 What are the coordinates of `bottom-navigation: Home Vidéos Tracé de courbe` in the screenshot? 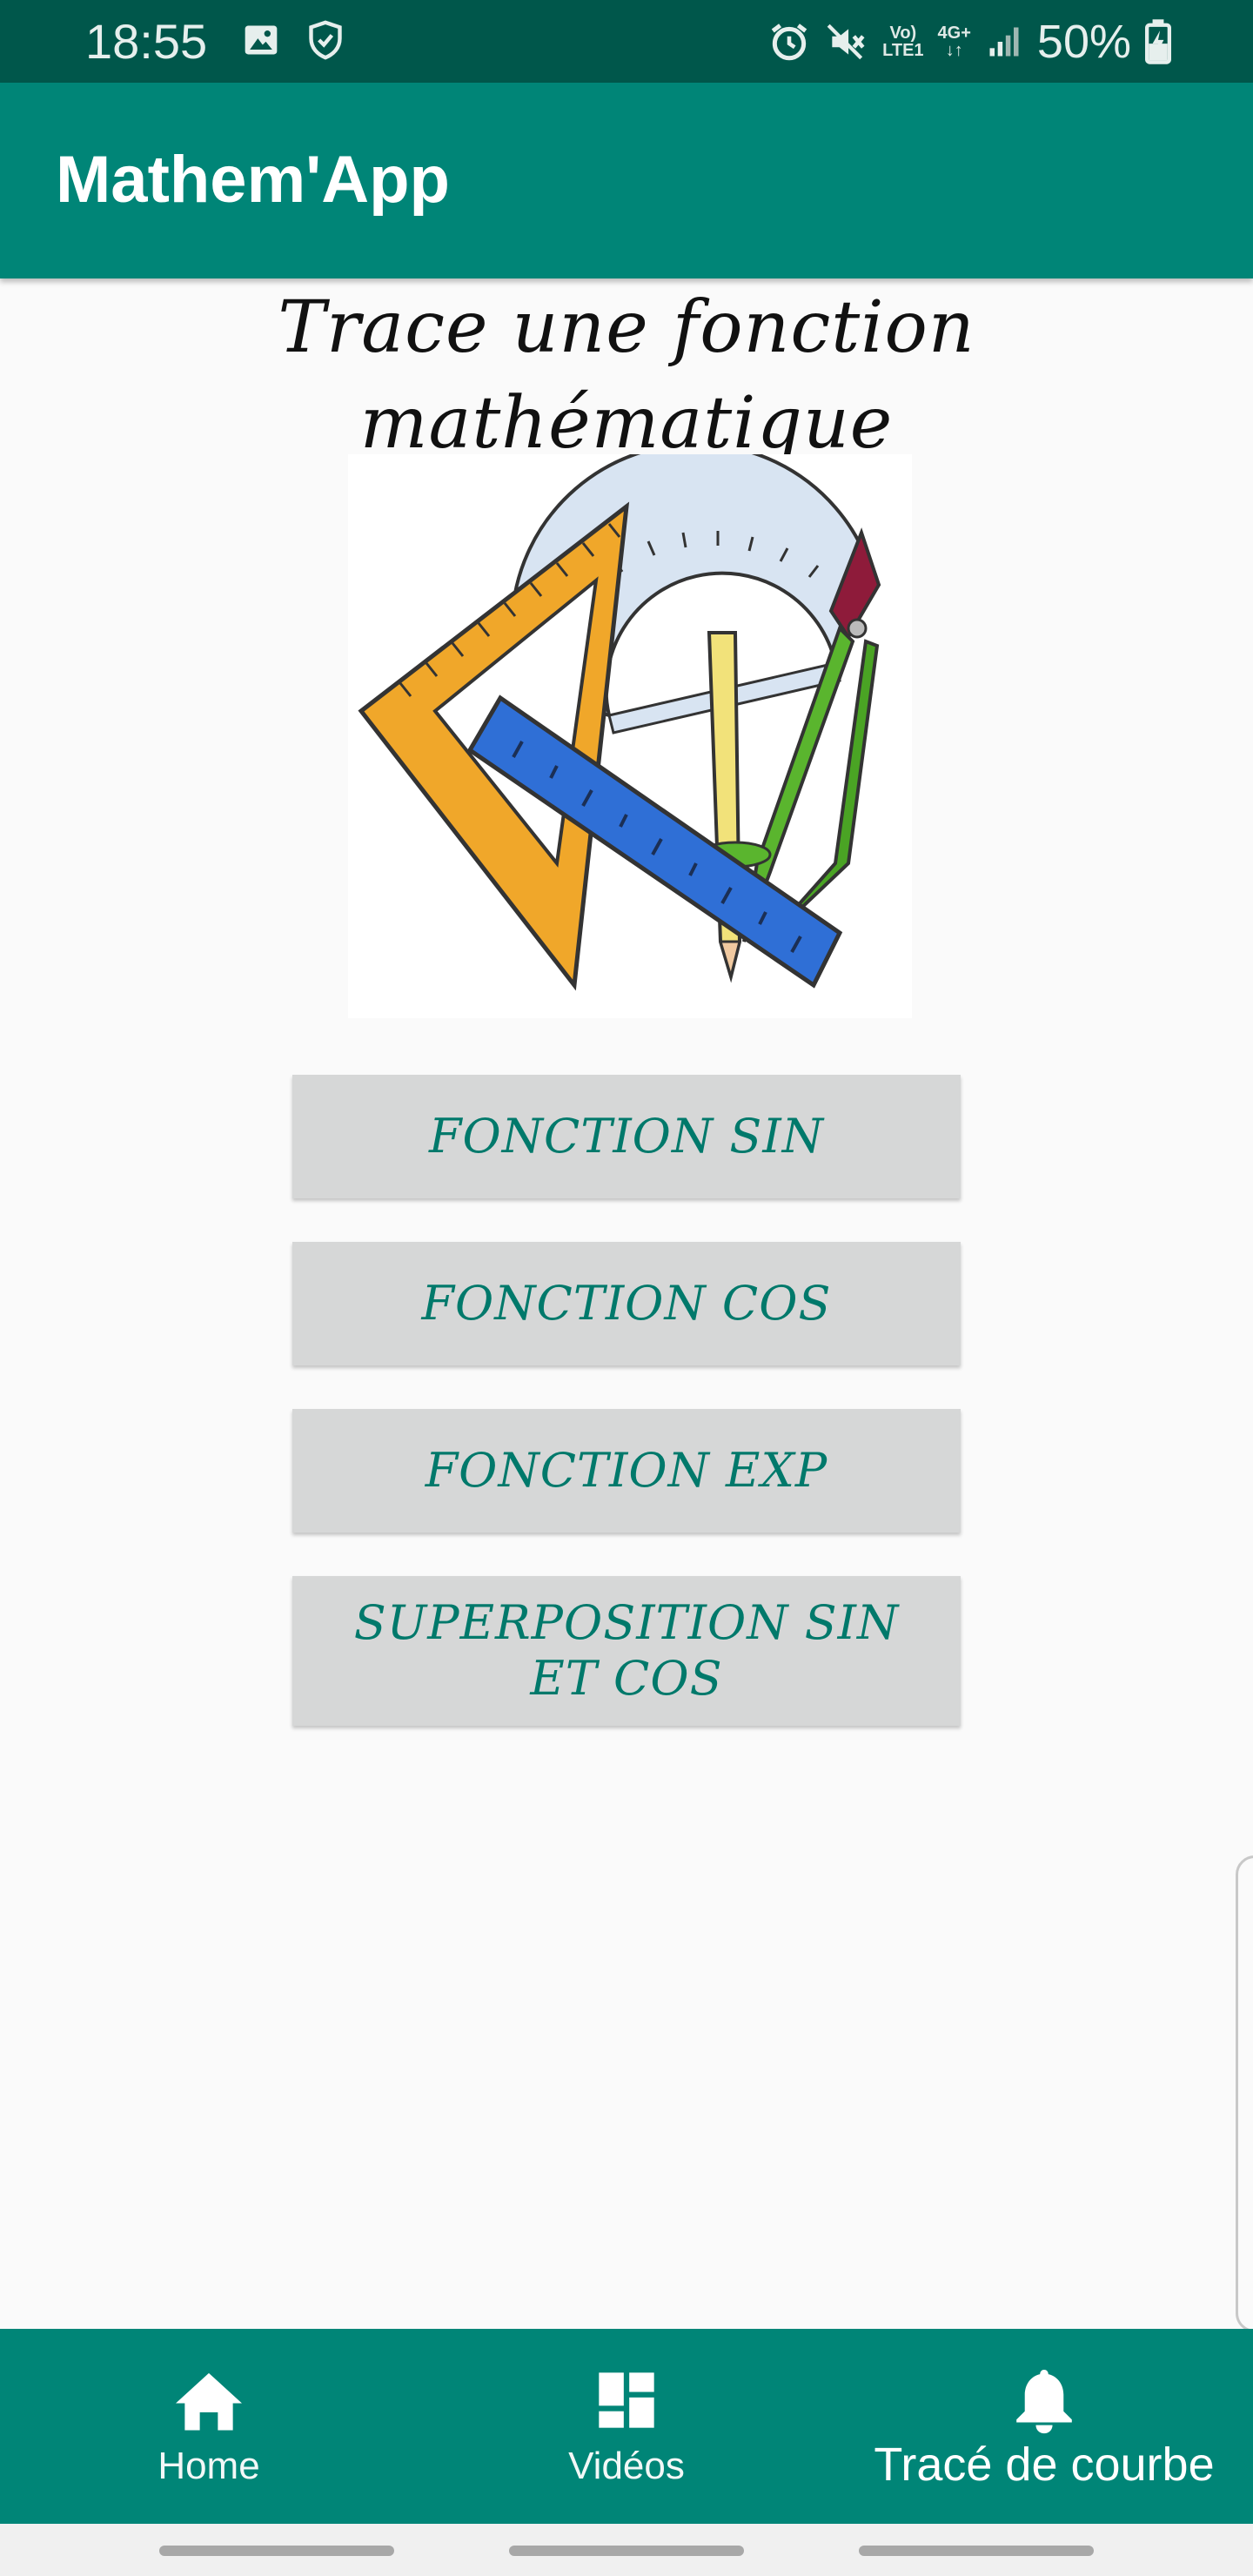 It's located at (626, 2426).